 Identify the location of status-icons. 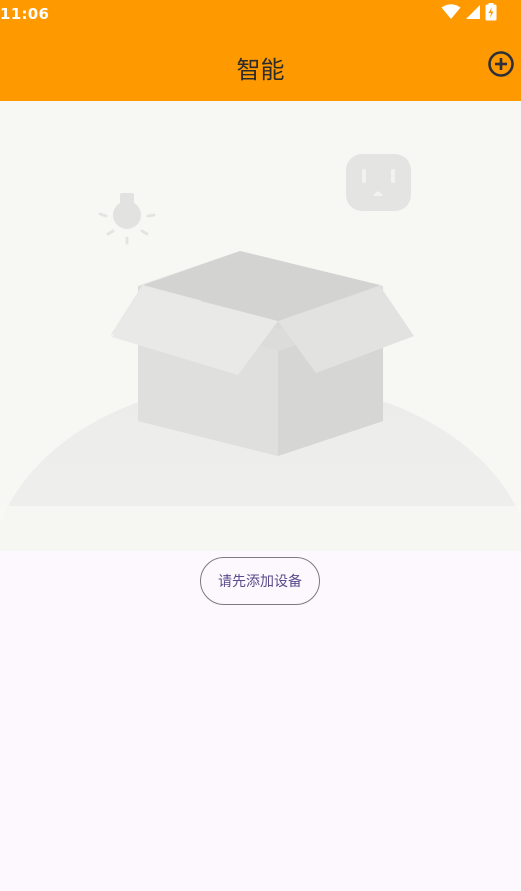
(469, 14).